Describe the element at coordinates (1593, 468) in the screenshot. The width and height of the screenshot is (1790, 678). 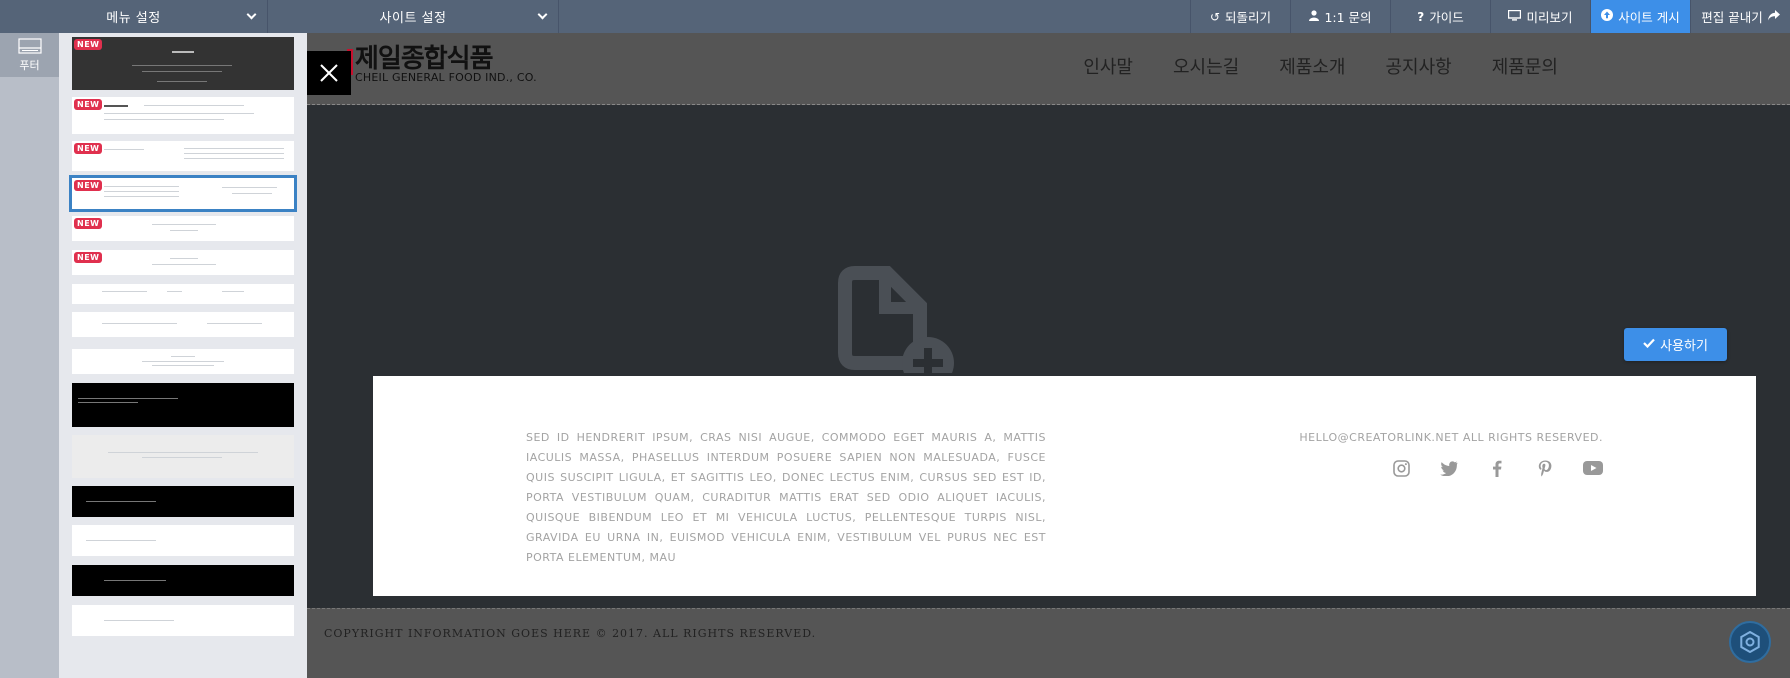
I see `youtube-icon` at that location.